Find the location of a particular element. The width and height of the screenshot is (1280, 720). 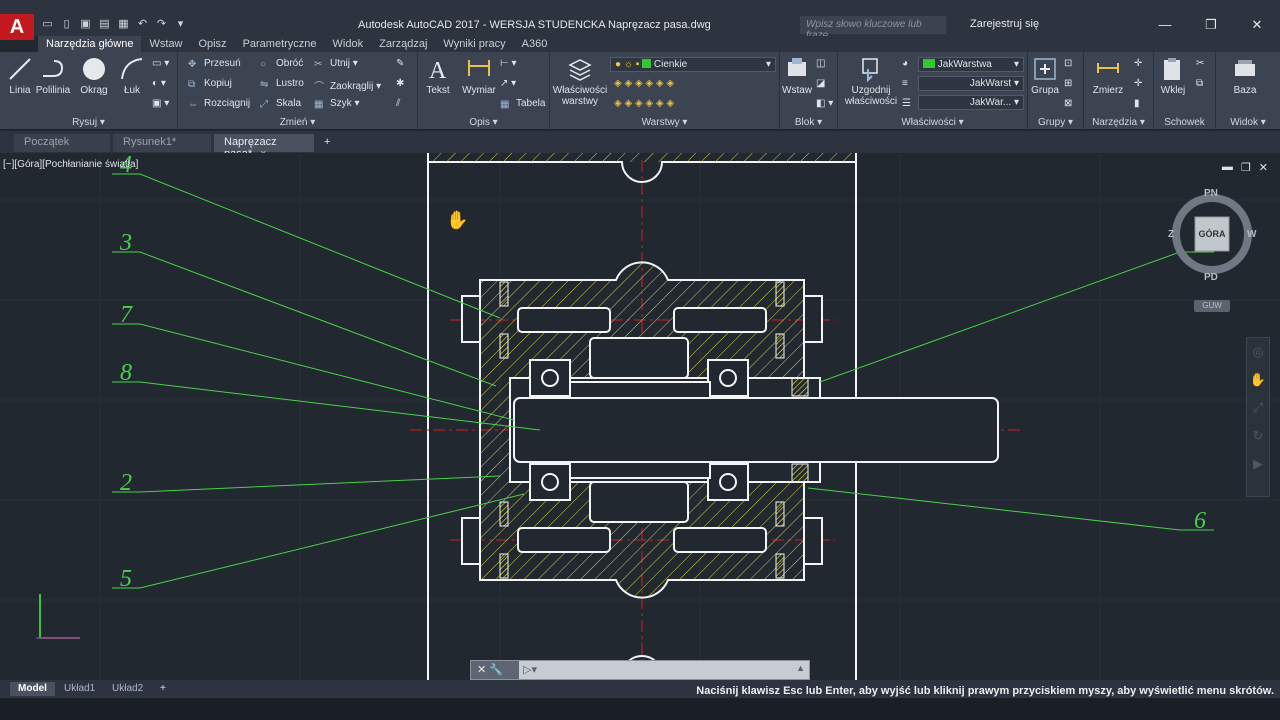

tab-layout1: Układ1 is located at coordinates (79, 689).